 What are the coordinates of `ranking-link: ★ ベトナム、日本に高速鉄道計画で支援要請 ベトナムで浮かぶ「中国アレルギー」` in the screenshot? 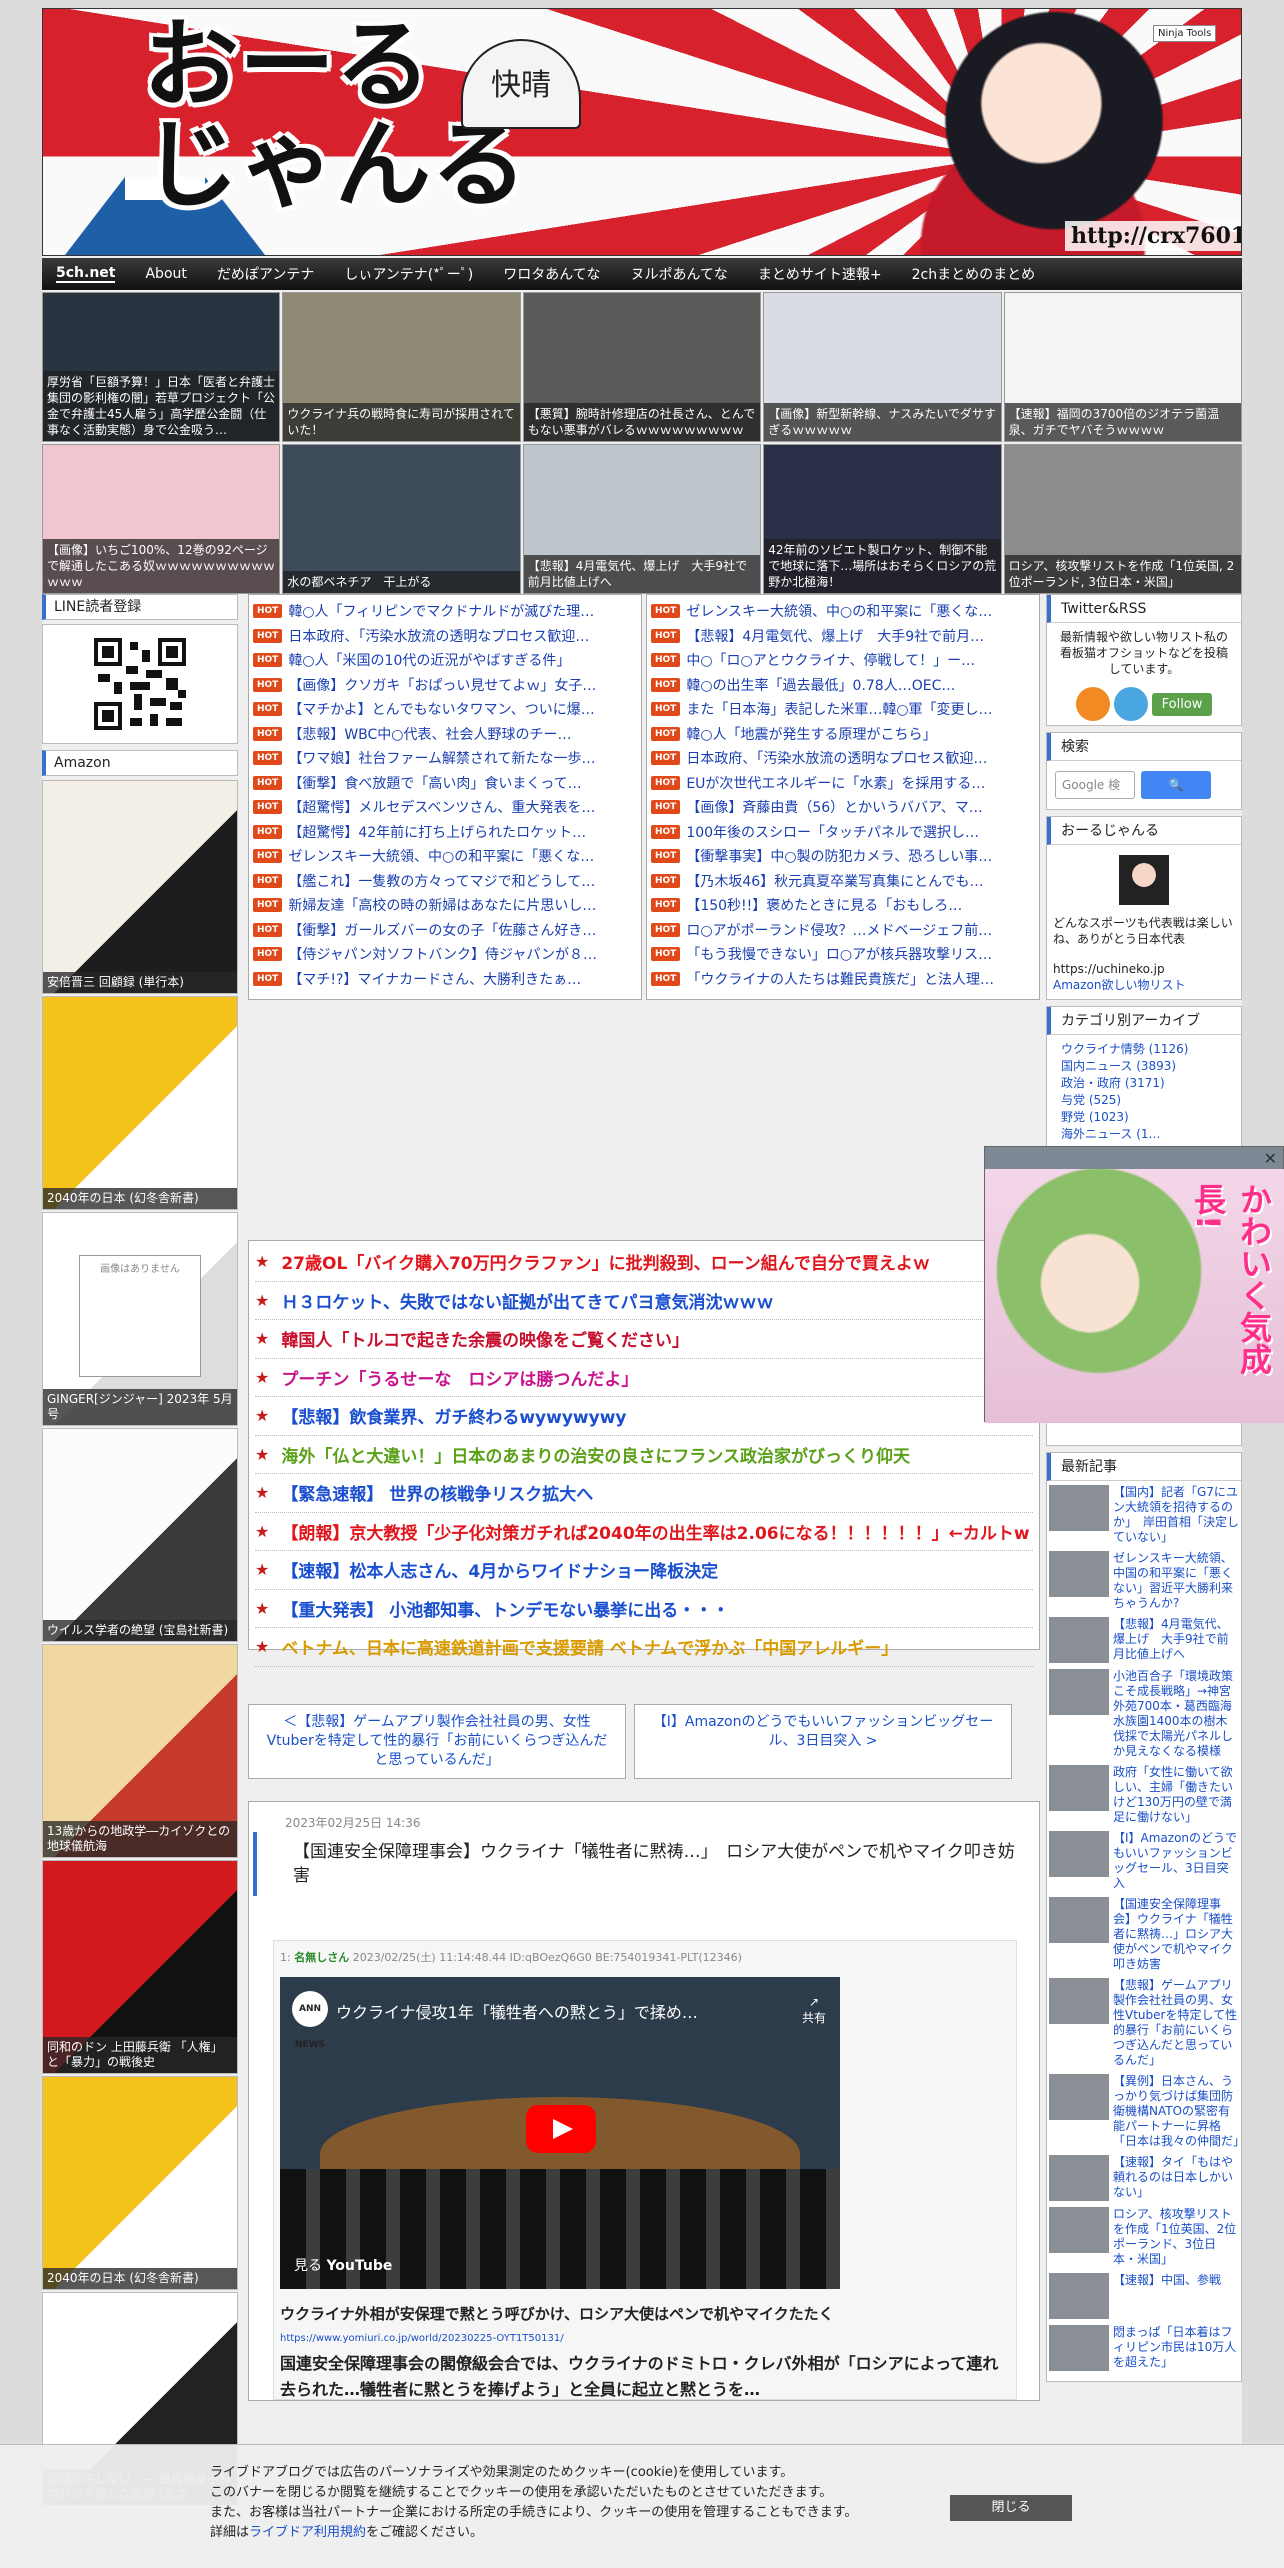 It's located at (644, 1647).